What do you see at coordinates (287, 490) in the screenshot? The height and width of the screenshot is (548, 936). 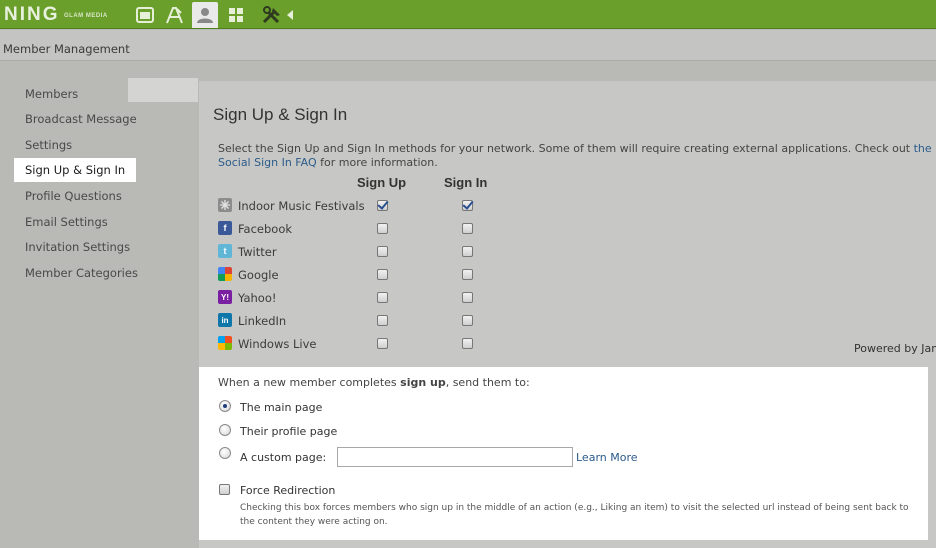 I see `force-redirection-label: Force Redirection` at bounding box center [287, 490].